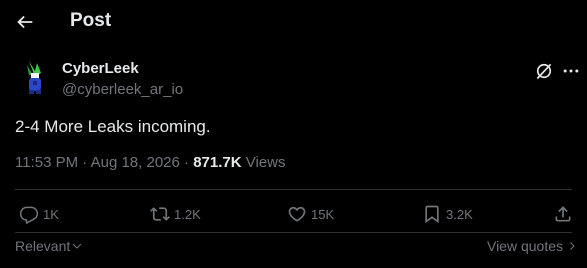  What do you see at coordinates (160, 214) in the screenshot?
I see `repost-icon` at bounding box center [160, 214].